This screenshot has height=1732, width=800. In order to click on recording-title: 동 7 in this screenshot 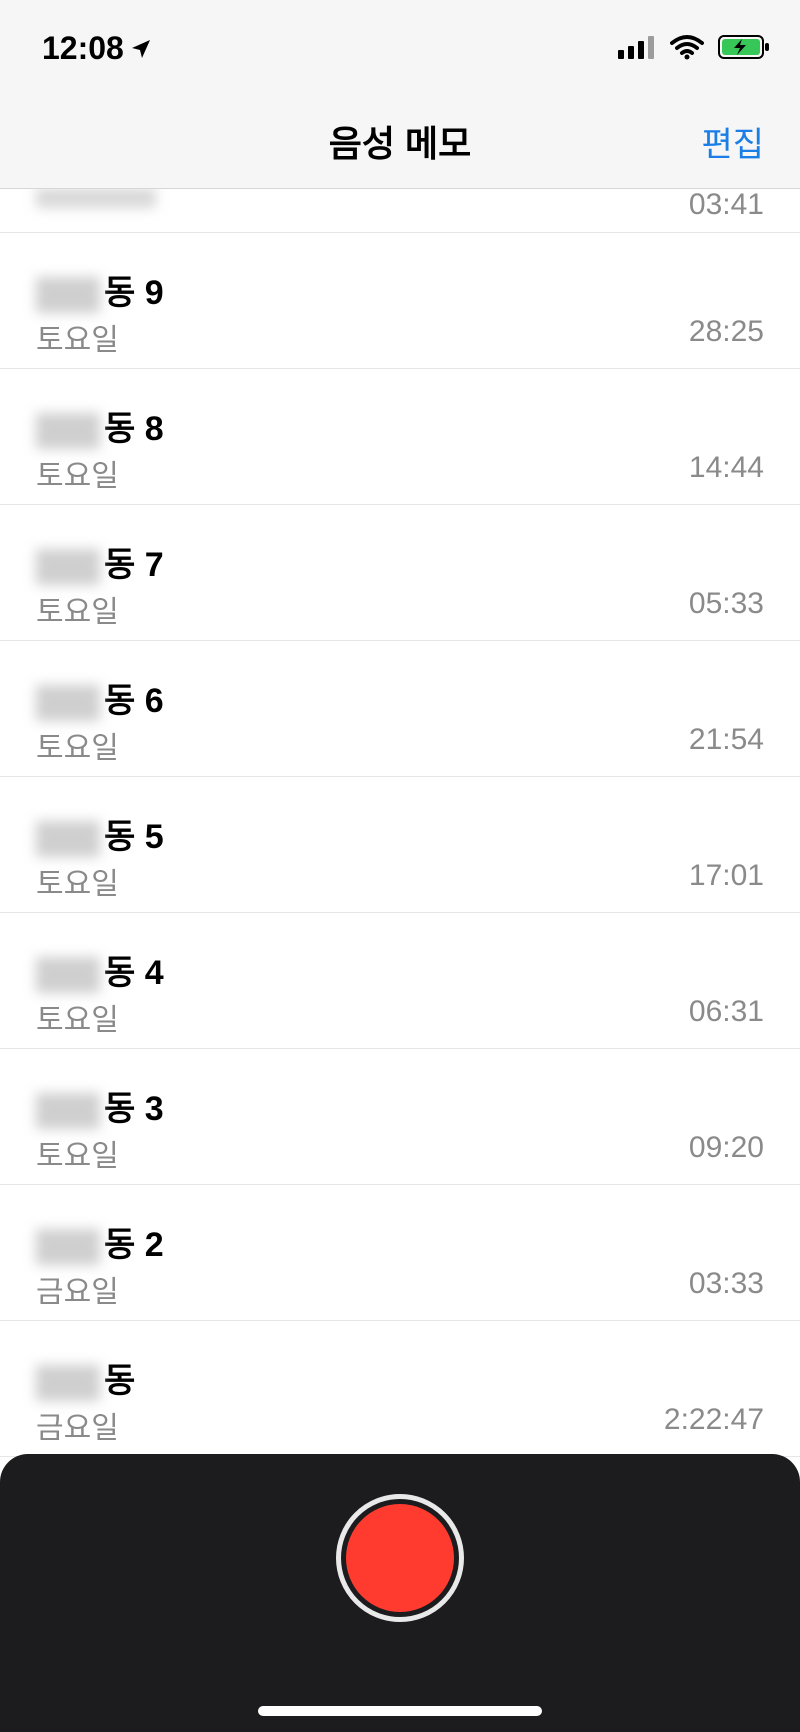, I will do `click(100, 561)`.